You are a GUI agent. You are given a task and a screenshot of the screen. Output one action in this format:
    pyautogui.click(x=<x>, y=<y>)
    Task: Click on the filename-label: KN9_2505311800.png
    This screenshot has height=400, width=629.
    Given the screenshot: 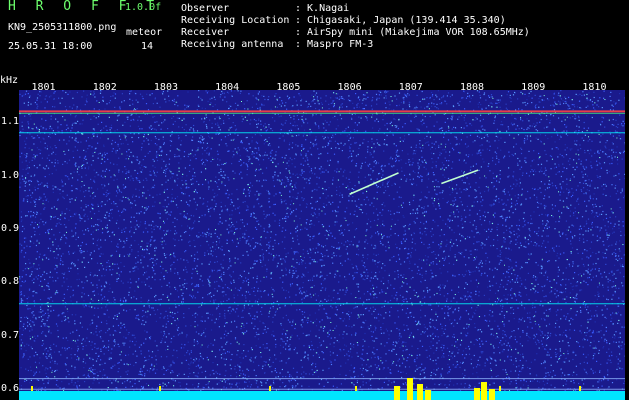 What is the action you would take?
    pyautogui.click(x=62, y=27)
    